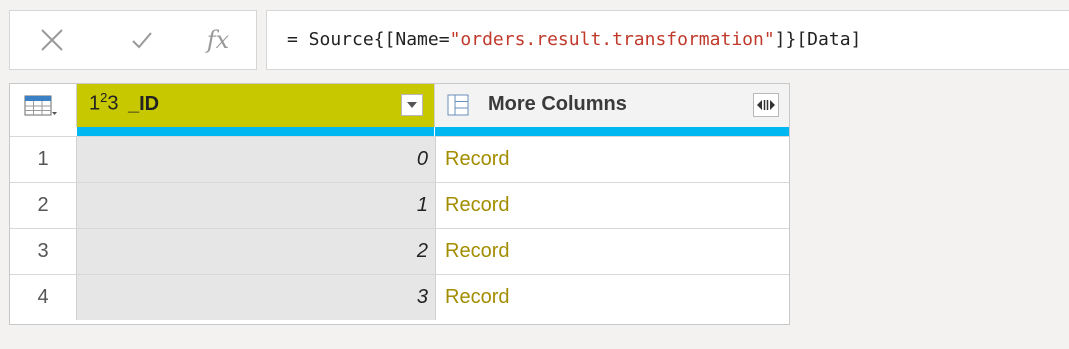  What do you see at coordinates (557, 104) in the screenshot?
I see `column-title: More Columns` at bounding box center [557, 104].